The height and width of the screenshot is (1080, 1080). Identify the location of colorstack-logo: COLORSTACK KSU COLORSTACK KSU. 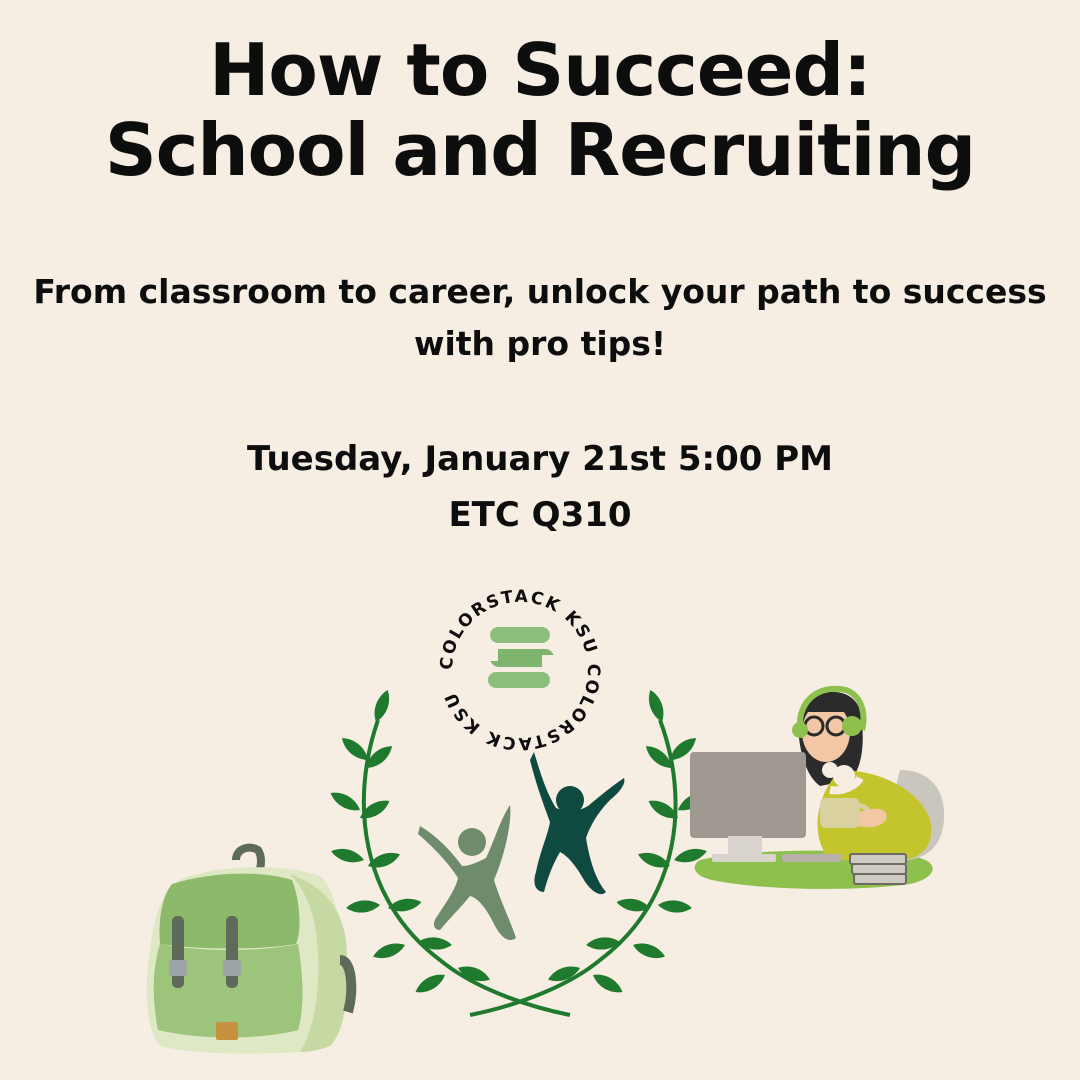
(520, 670).